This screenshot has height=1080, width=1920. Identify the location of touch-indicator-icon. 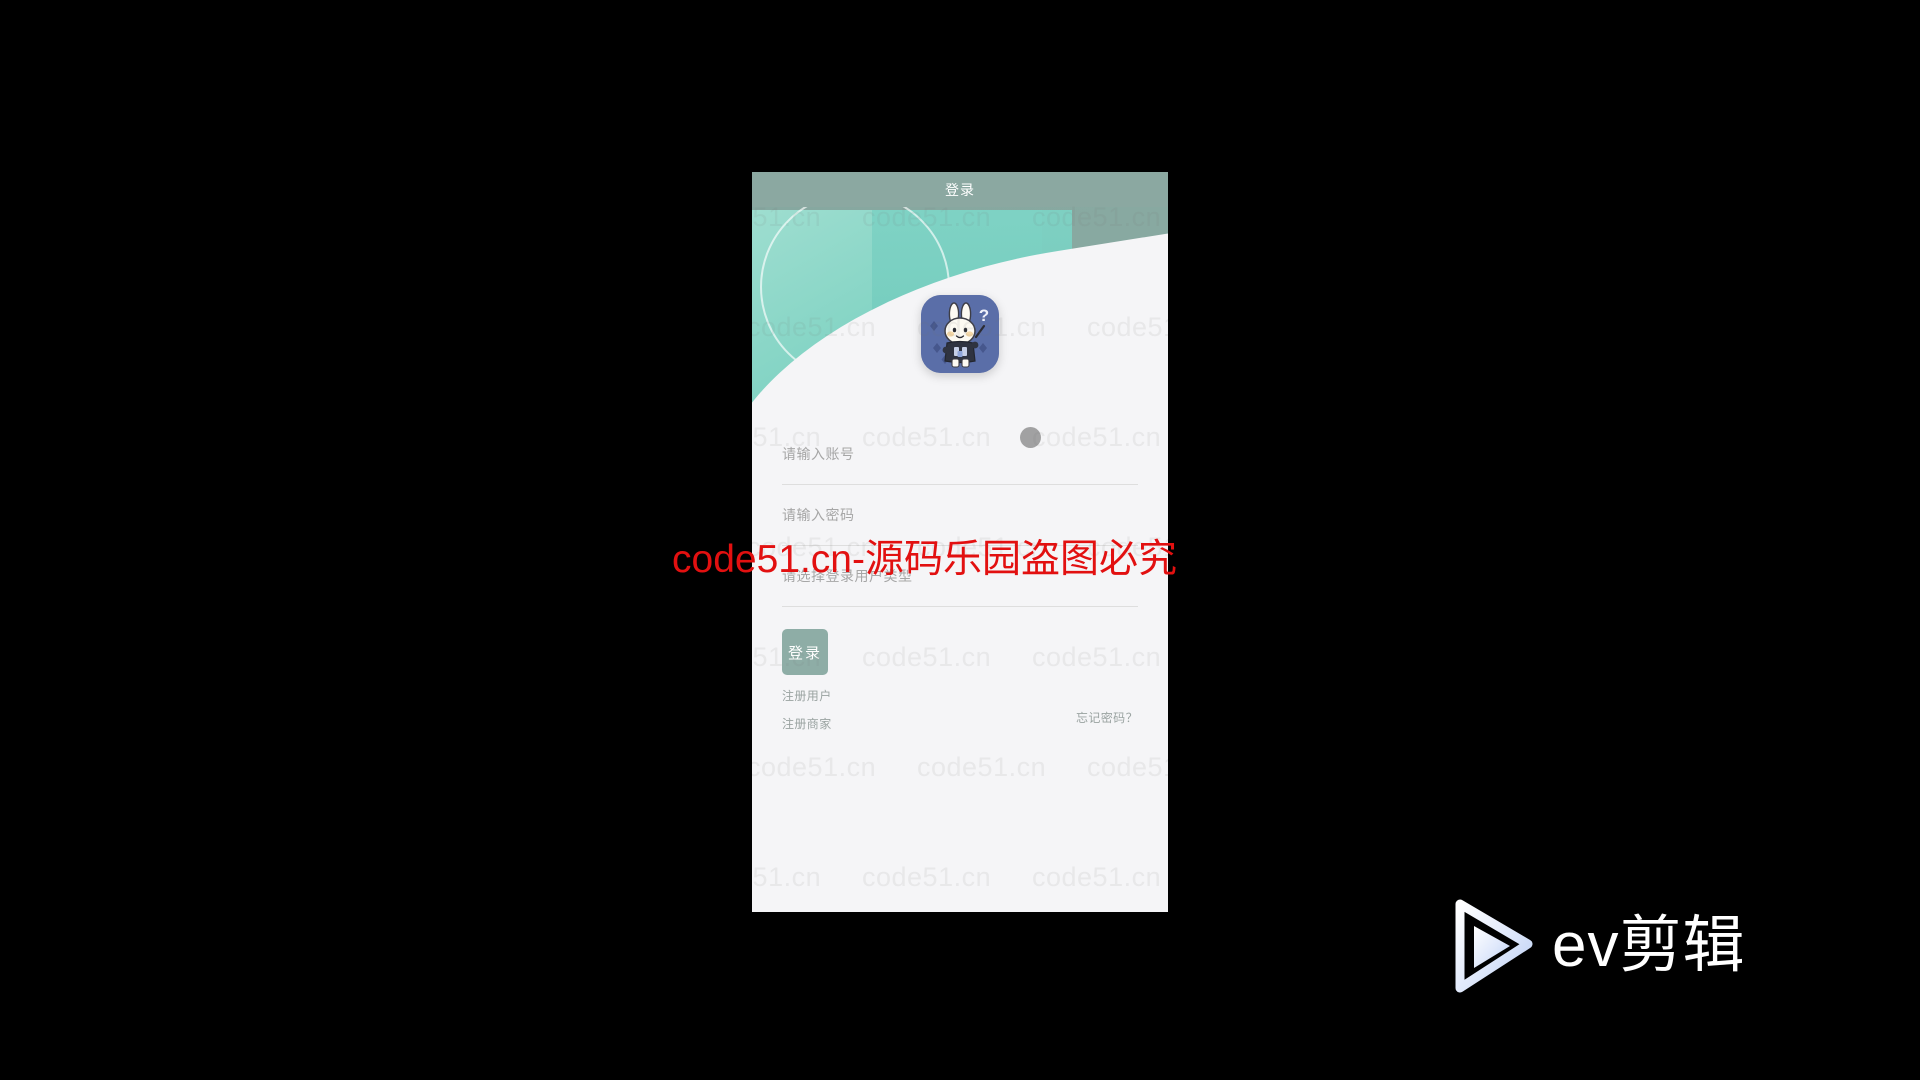
(1030, 437).